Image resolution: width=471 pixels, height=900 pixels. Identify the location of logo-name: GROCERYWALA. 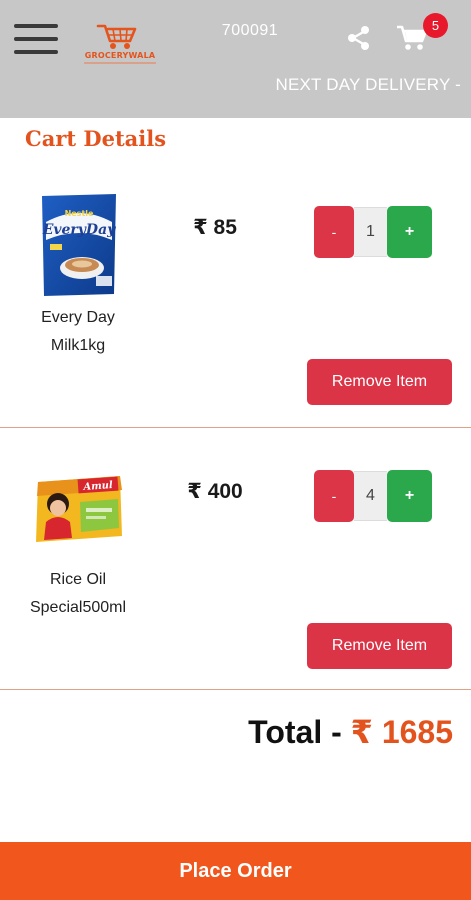
(120, 55).